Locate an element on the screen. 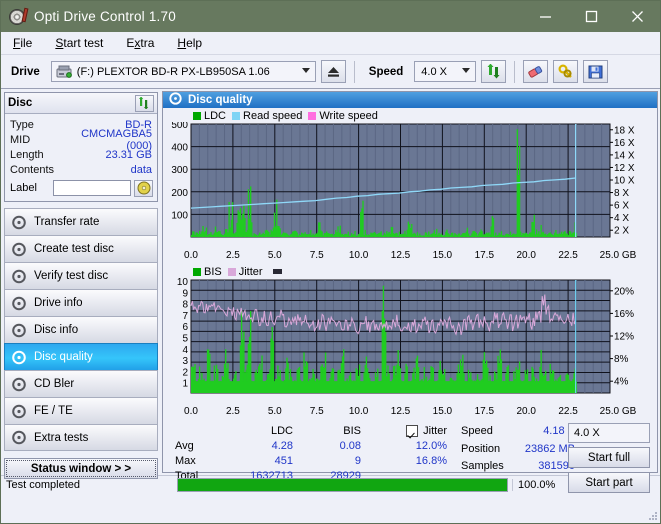  sidebar-item-create-test-disc: Create test disc is located at coordinates (81, 248).